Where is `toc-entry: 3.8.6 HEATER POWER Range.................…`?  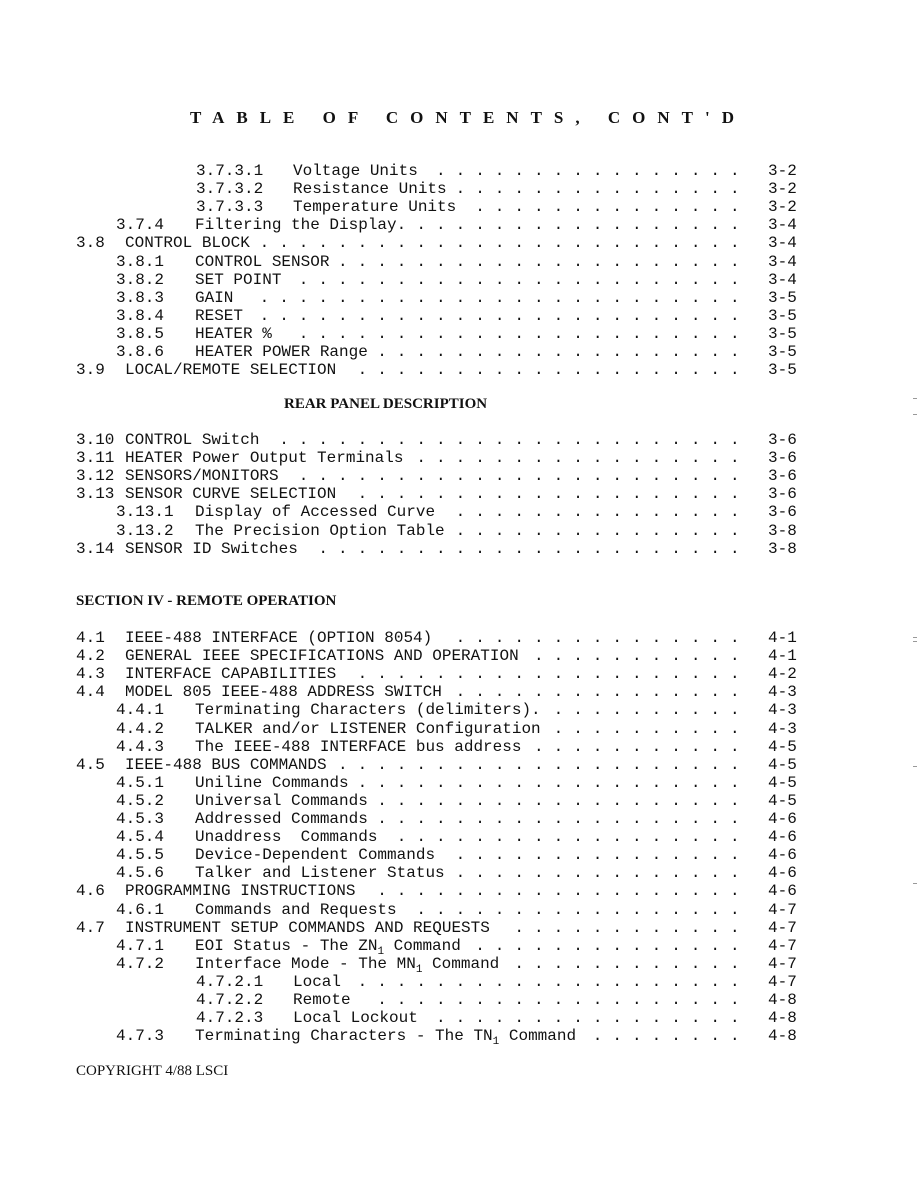
toc-entry: 3.8.6 HEATER POWER Range.................… is located at coordinates (459, 352).